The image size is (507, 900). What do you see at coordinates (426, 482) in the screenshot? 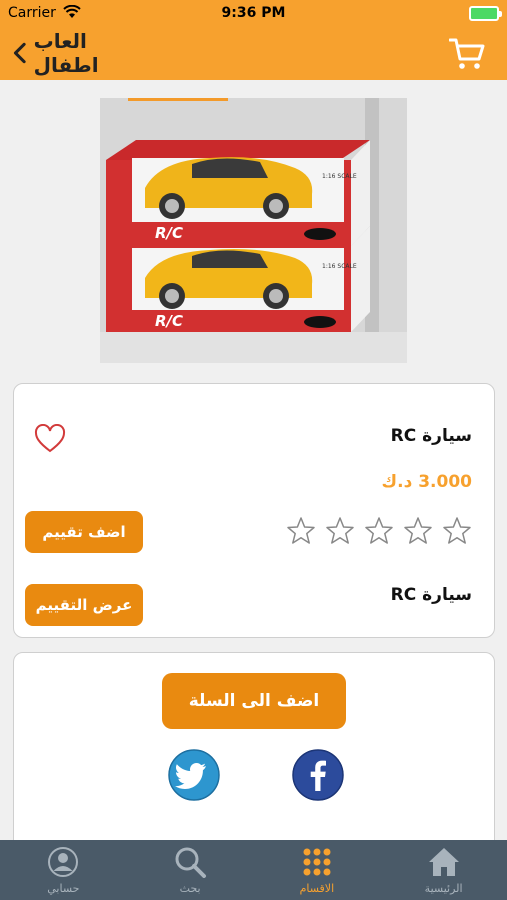
I see `product-price: 3.000 د.ك` at bounding box center [426, 482].